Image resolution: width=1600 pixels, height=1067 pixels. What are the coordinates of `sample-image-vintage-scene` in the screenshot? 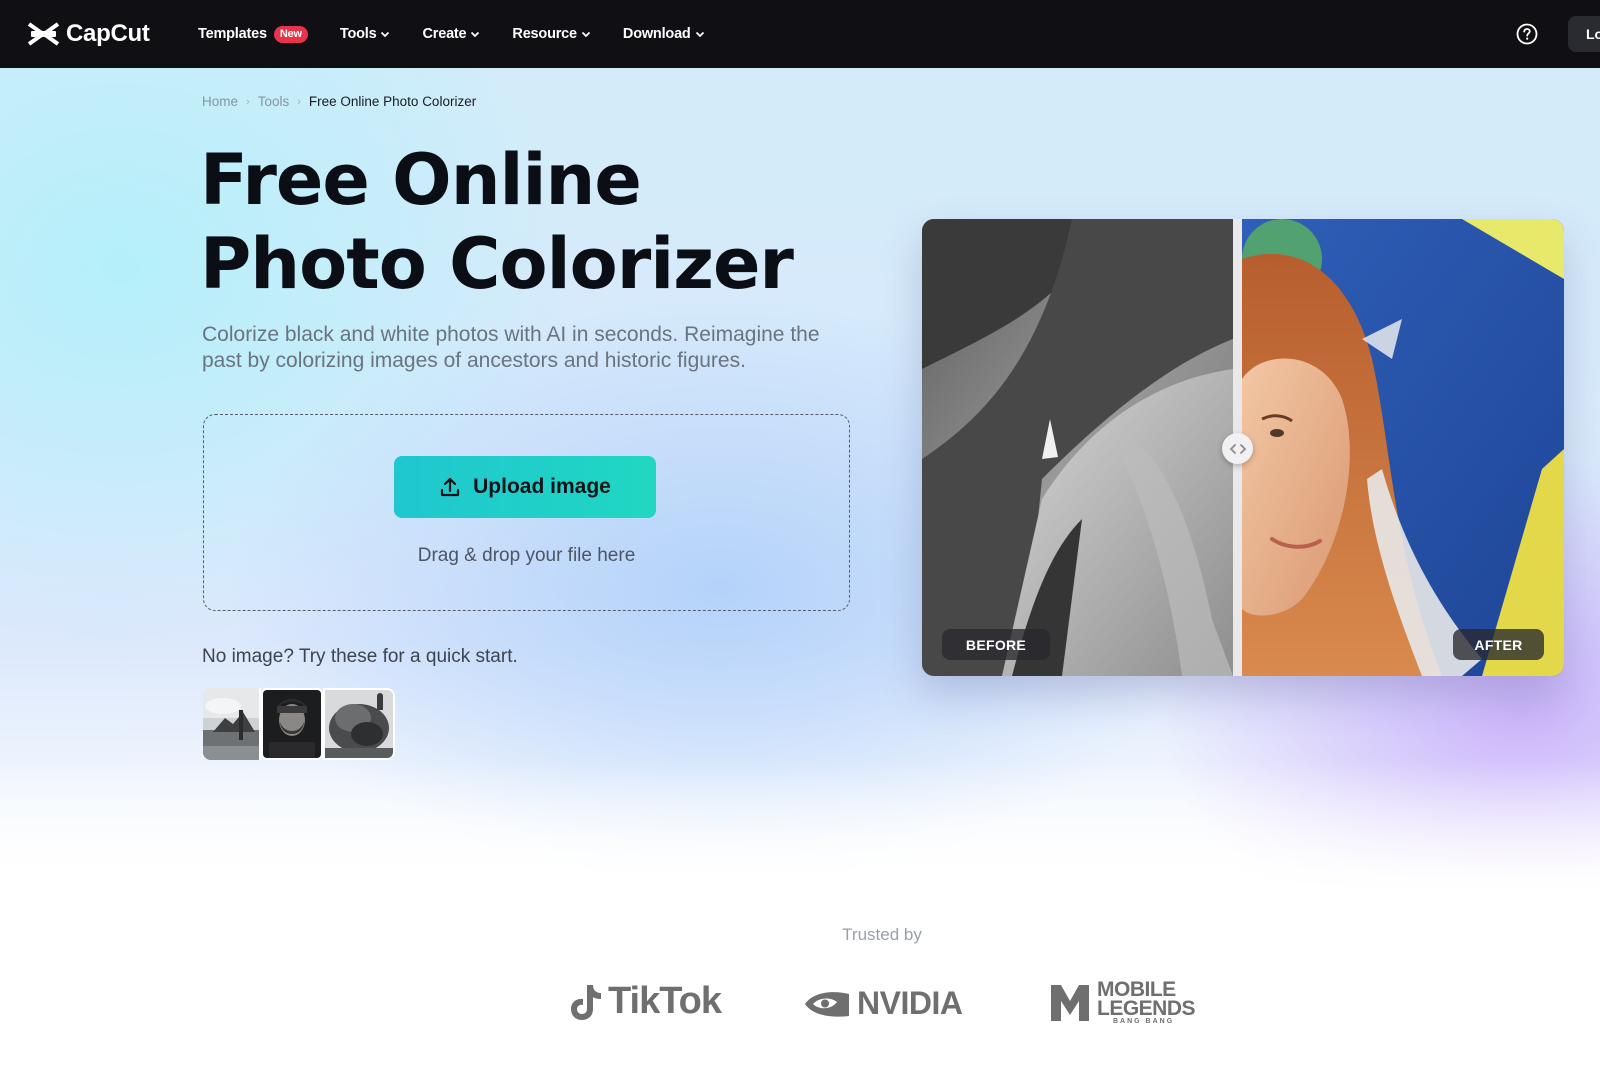 It's located at (232, 724).